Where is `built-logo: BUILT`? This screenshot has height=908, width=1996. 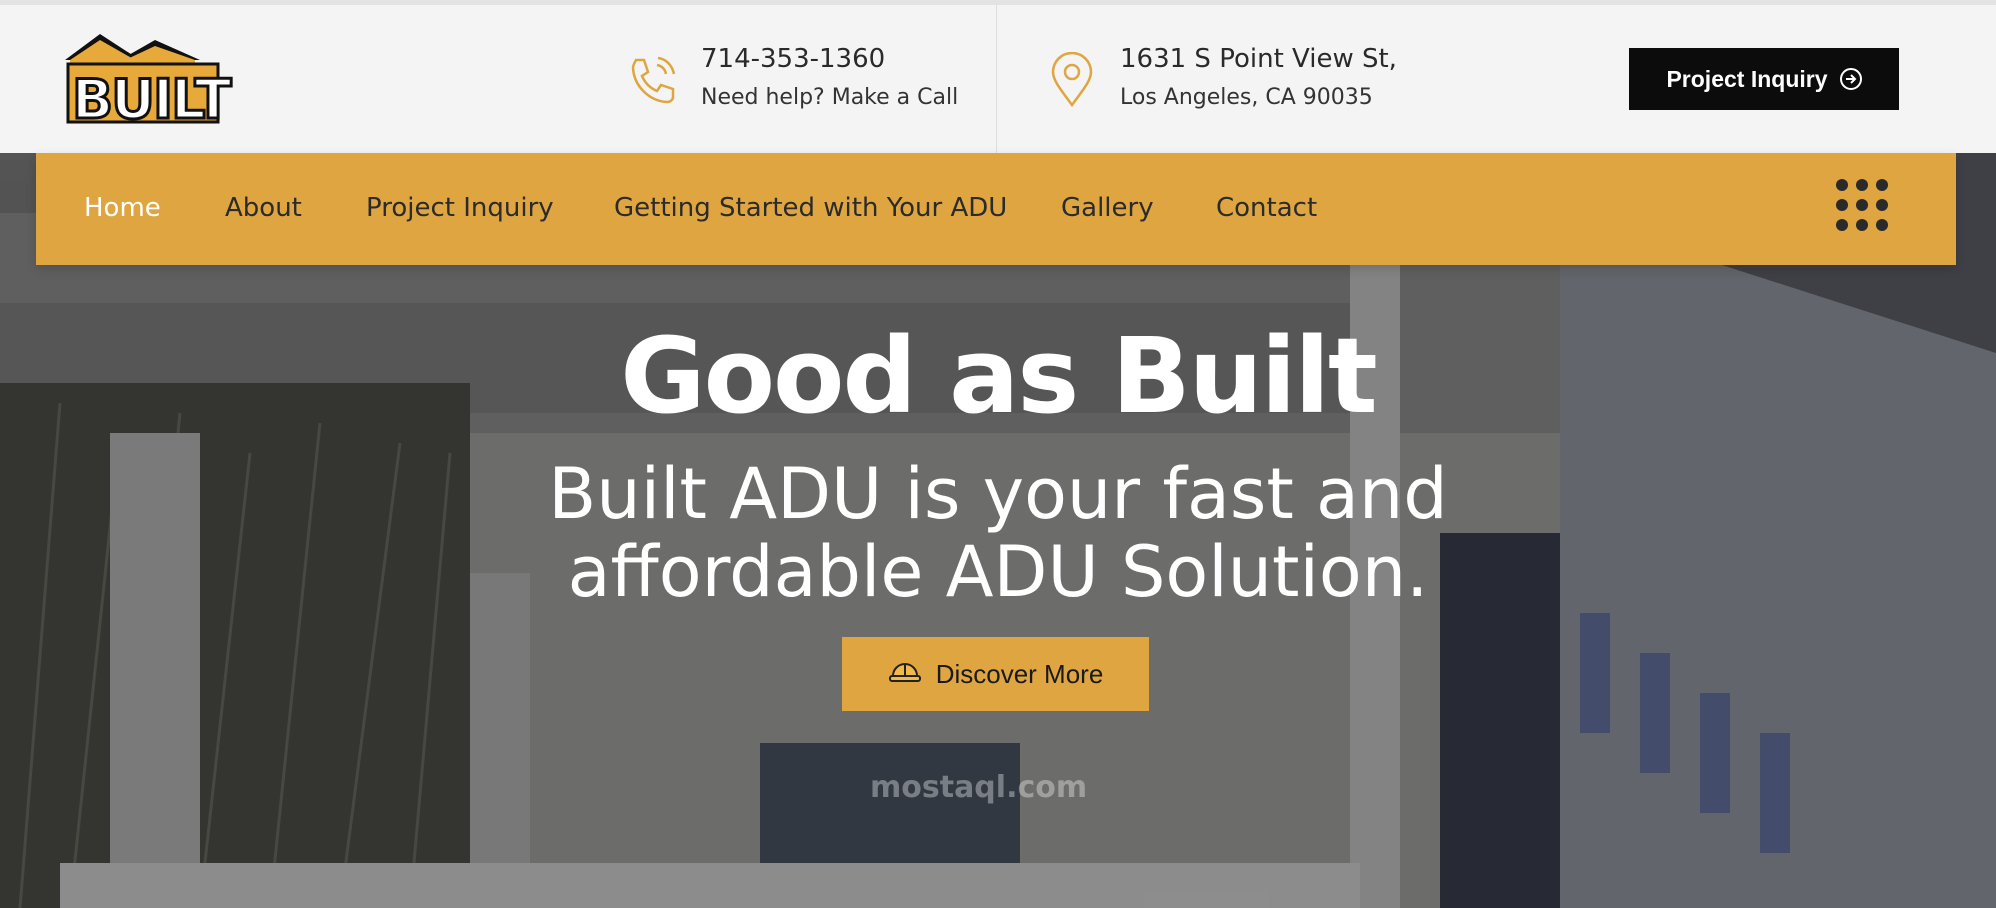 built-logo: BUILT is located at coordinates (147, 81).